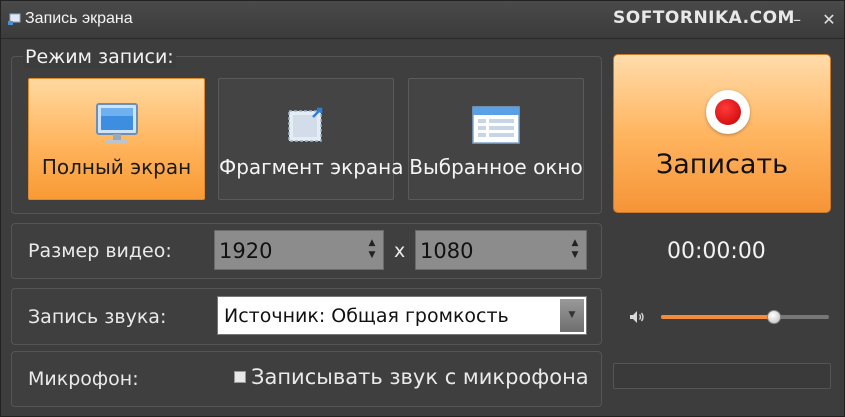 This screenshot has width=845, height=417. Describe the element at coordinates (97, 317) in the screenshot. I see `audio-label: Запись звука:` at that location.